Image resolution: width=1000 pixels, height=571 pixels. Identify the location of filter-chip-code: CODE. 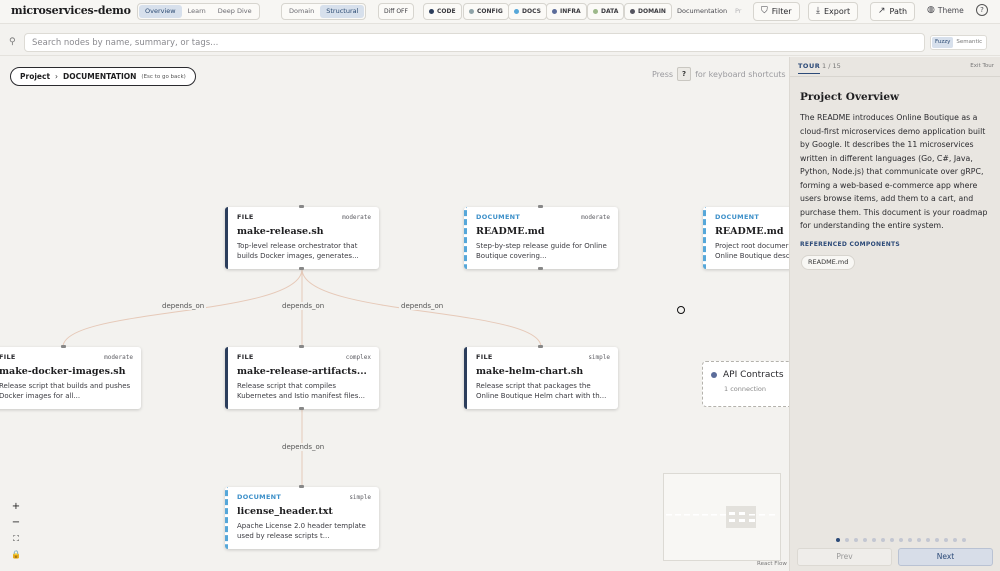
(442, 11).